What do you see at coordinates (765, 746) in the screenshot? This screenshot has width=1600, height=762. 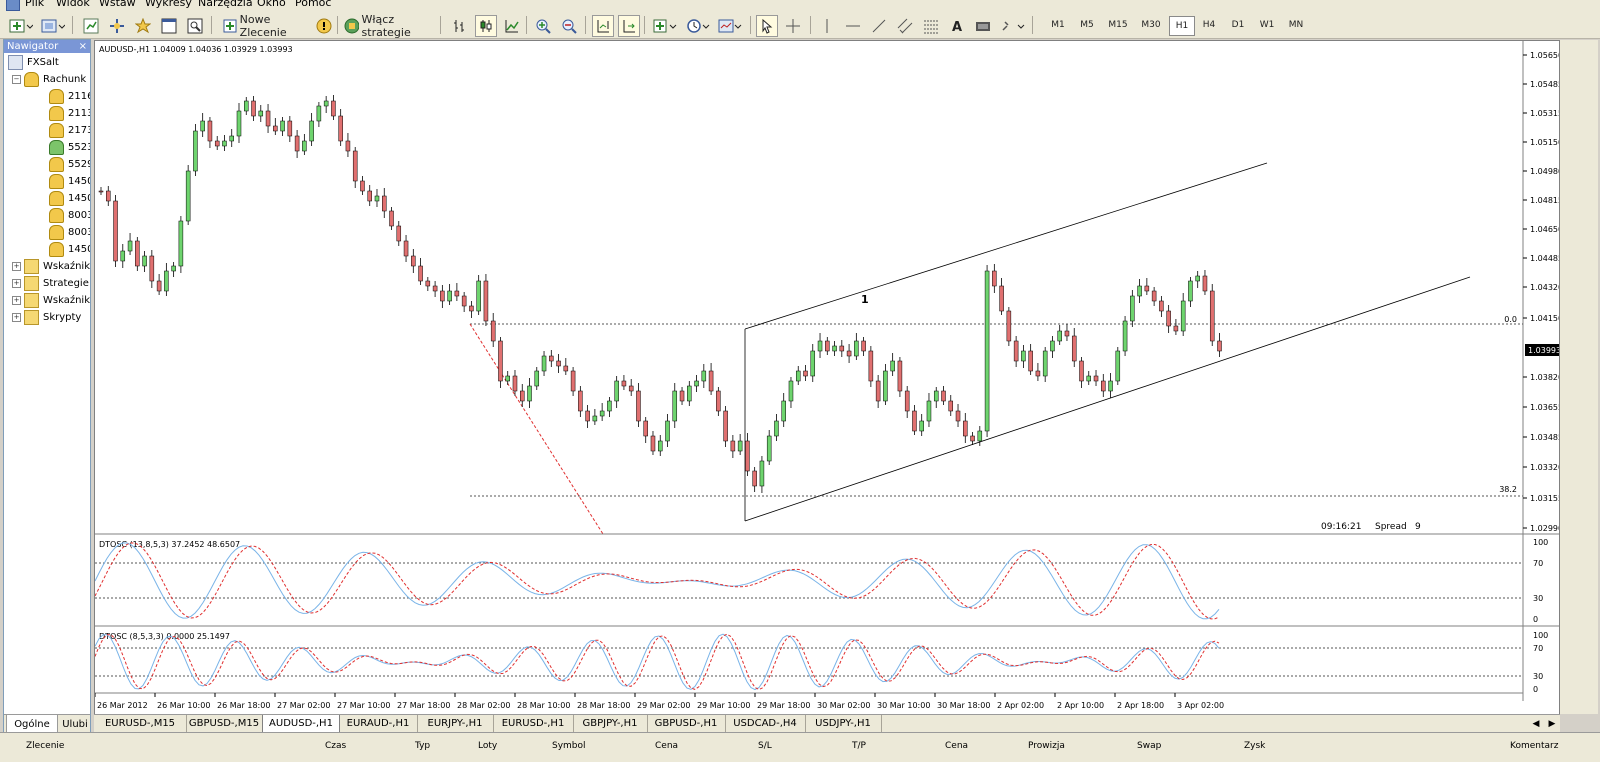 I see `col-header: S/L` at bounding box center [765, 746].